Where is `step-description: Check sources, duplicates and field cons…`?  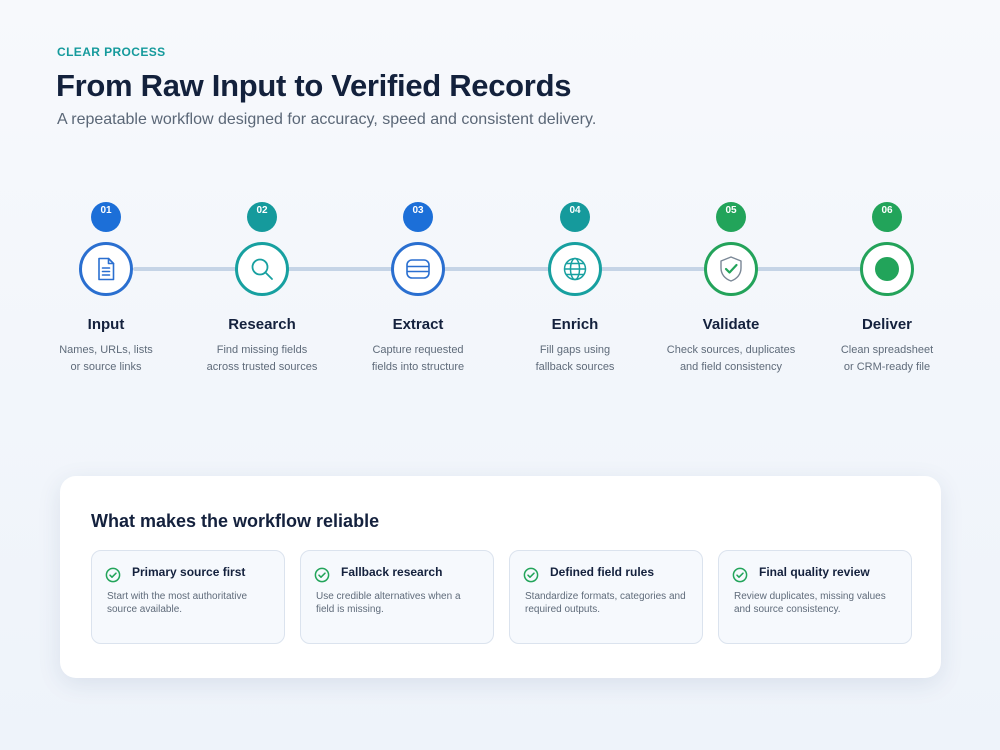 step-description: Check sources, duplicates and field cons… is located at coordinates (731, 358).